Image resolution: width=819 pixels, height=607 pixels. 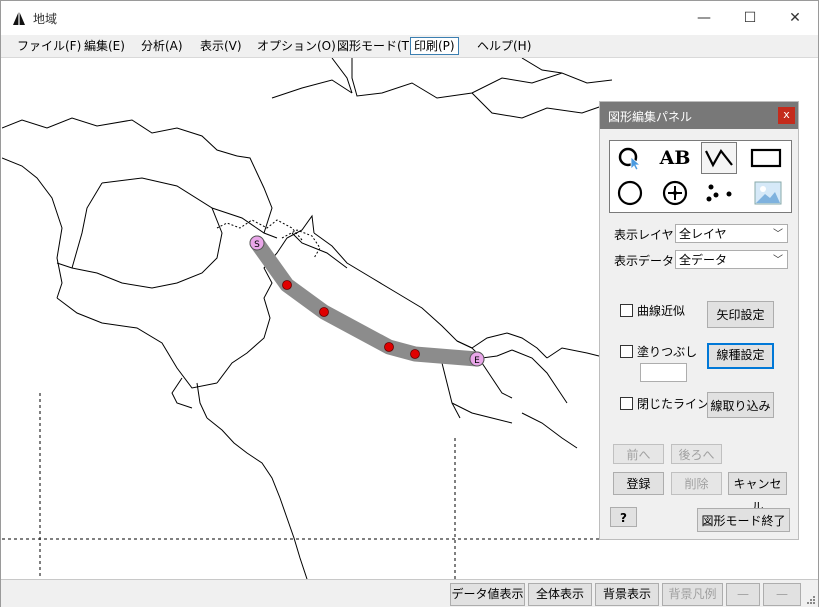 What do you see at coordinates (663, 372) in the screenshot?
I see `fill-color-field` at bounding box center [663, 372].